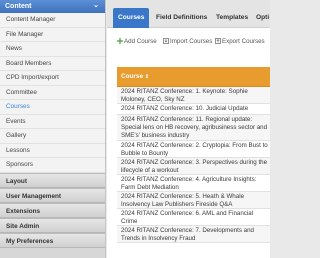 This screenshot has height=258, width=320. What do you see at coordinates (140, 41) in the screenshot?
I see `add-course-label: Add Course` at bounding box center [140, 41].